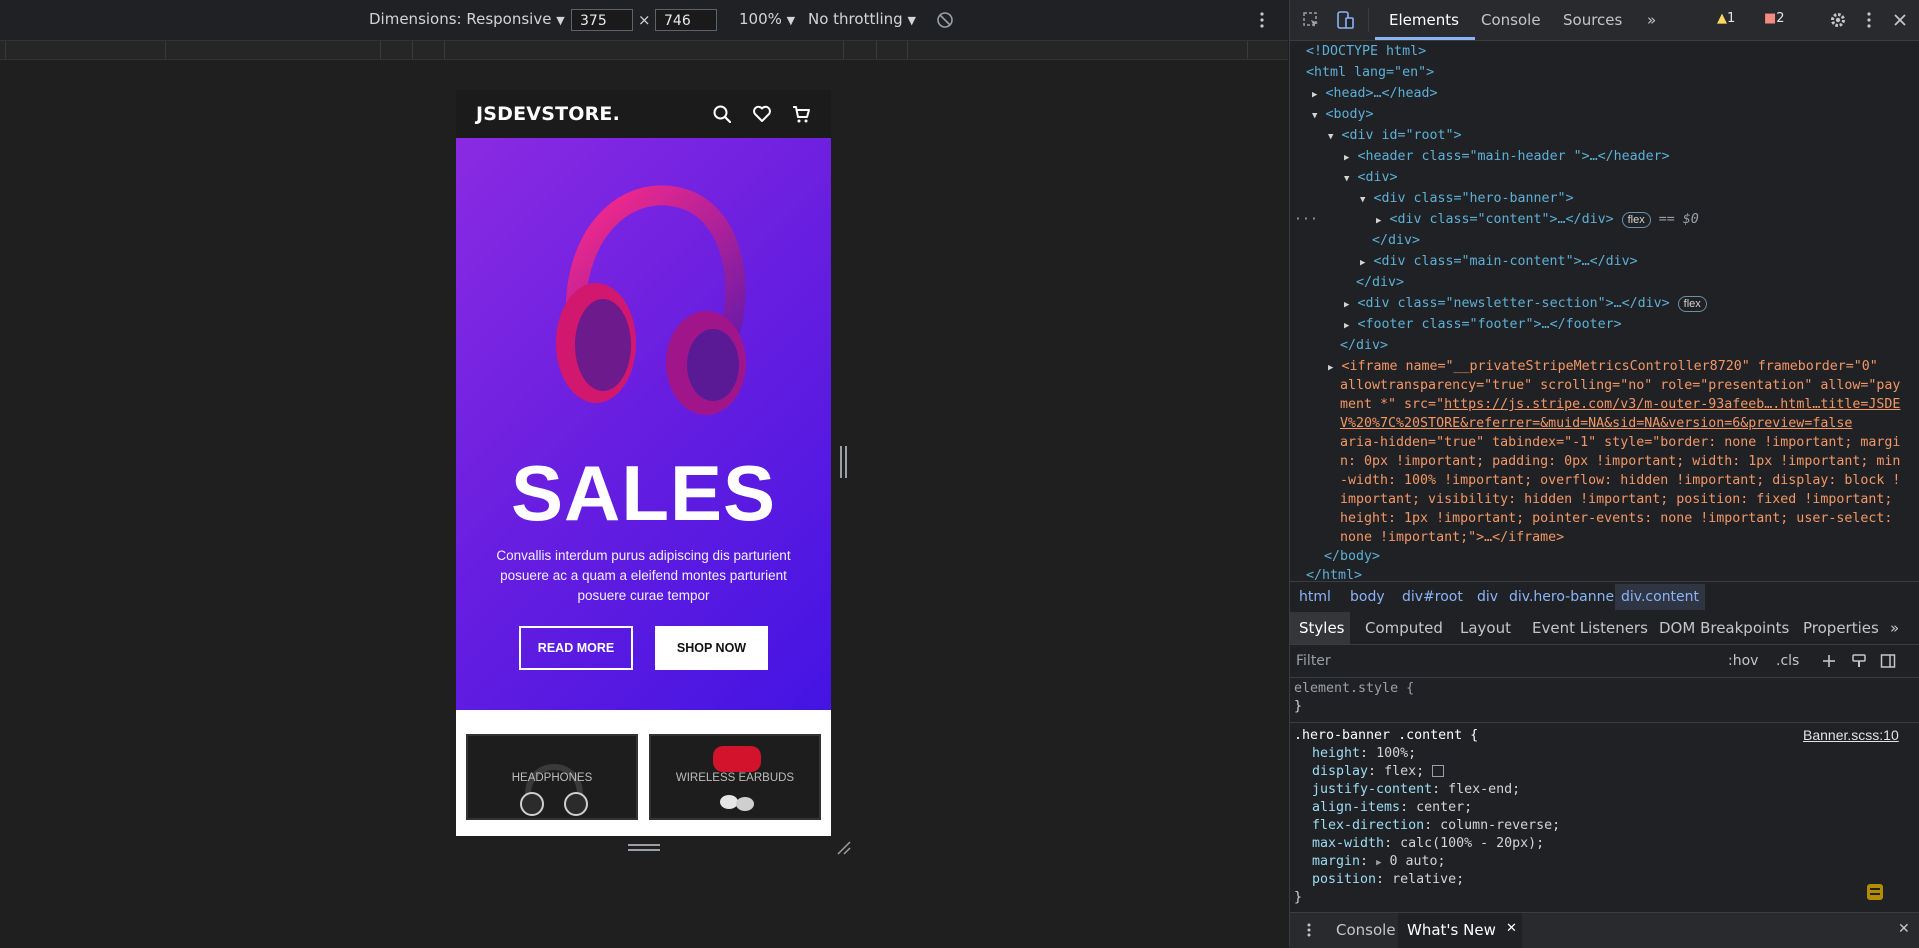  Describe the element at coordinates (1473, 198) in the screenshot. I see `hero-banner-text: <div class="hero-banner">` at that location.